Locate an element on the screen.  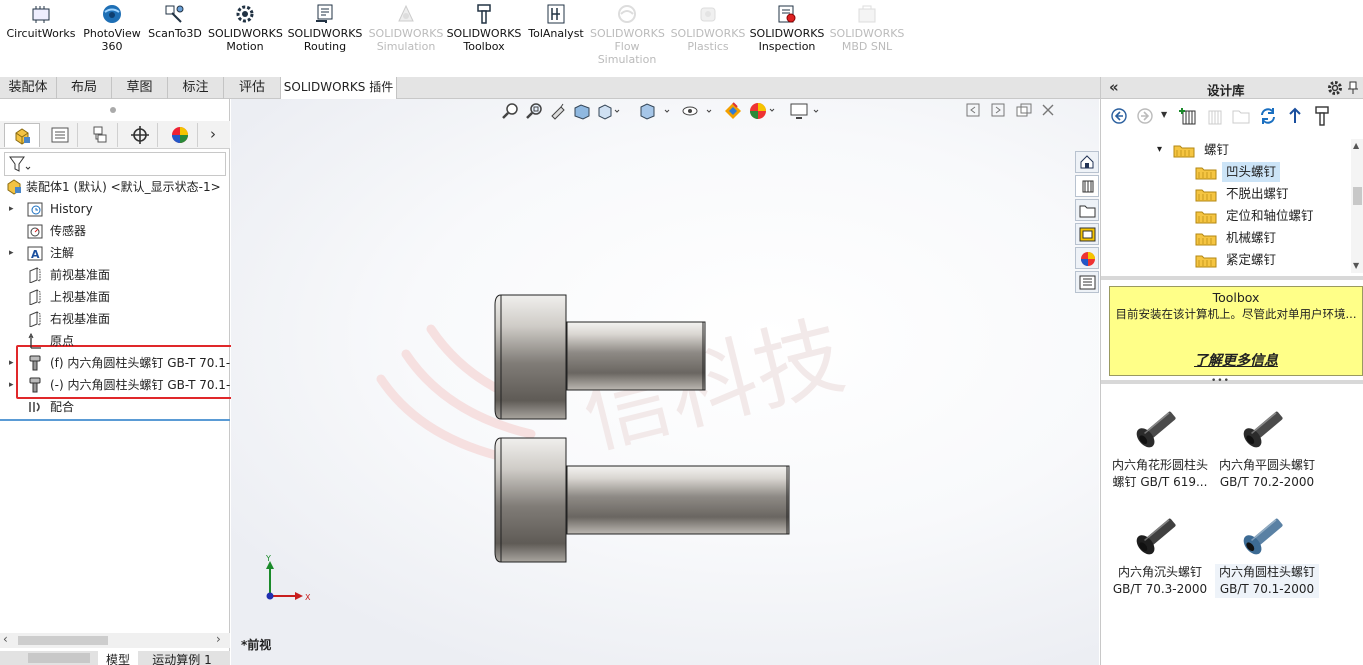
pane-splitter is located at coordinates (1232, 278).